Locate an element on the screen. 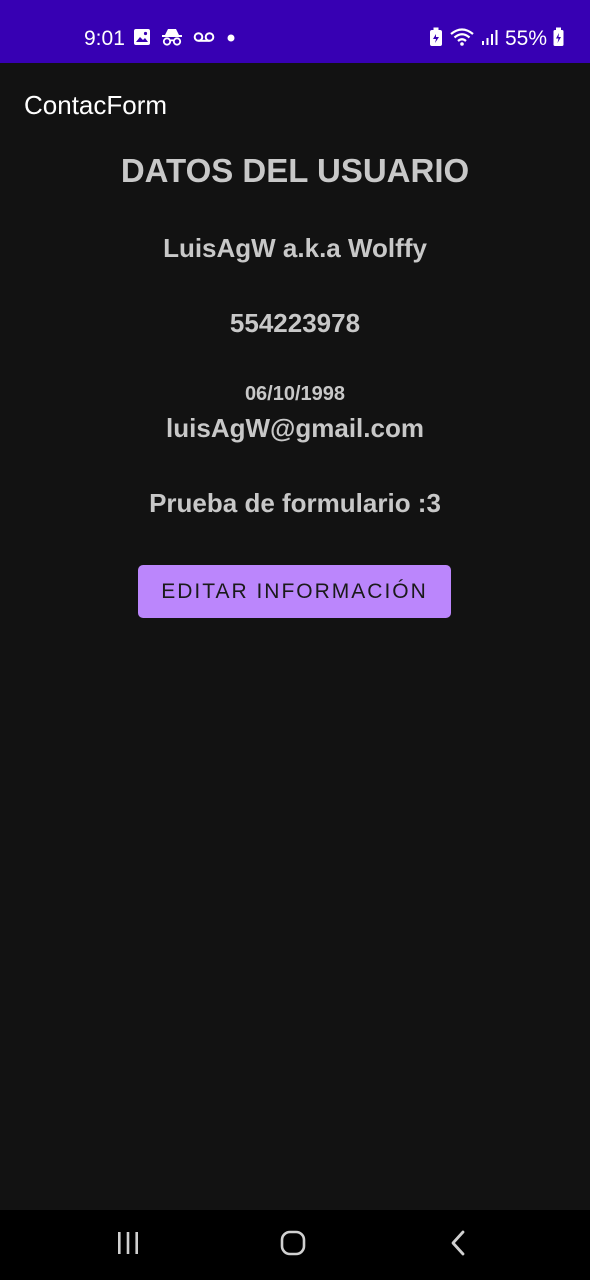 This screenshot has width=590, height=1280. back-button is located at coordinates (458, 1245).